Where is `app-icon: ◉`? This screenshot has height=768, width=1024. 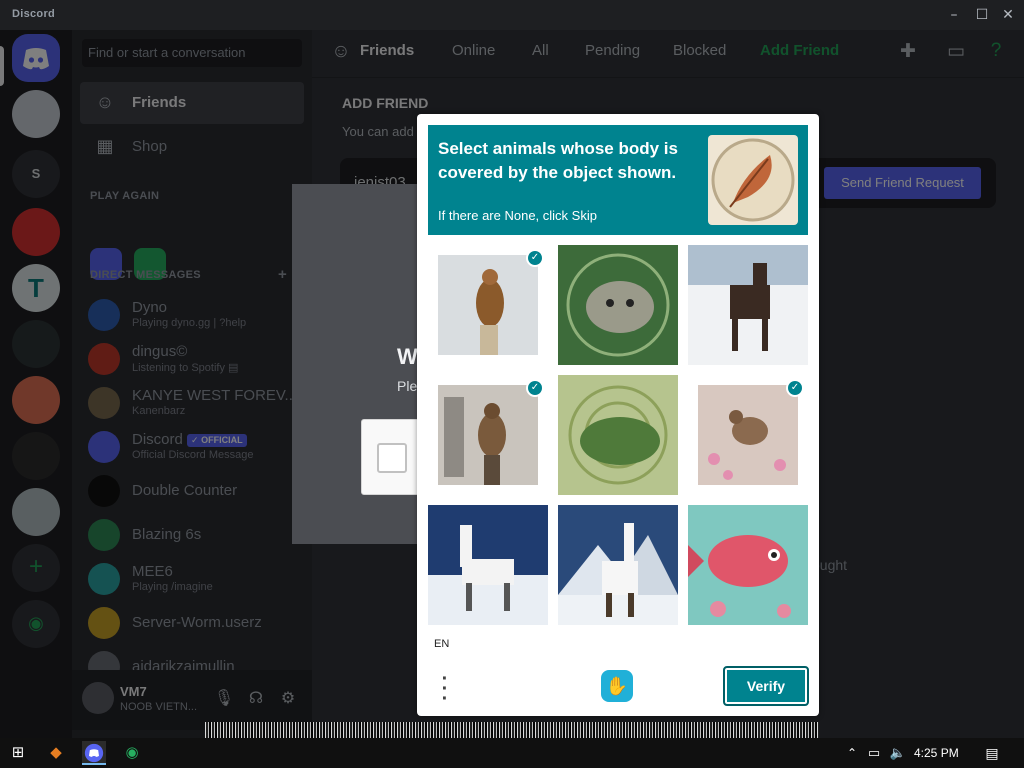
app-icon: ◉ is located at coordinates (132, 753).